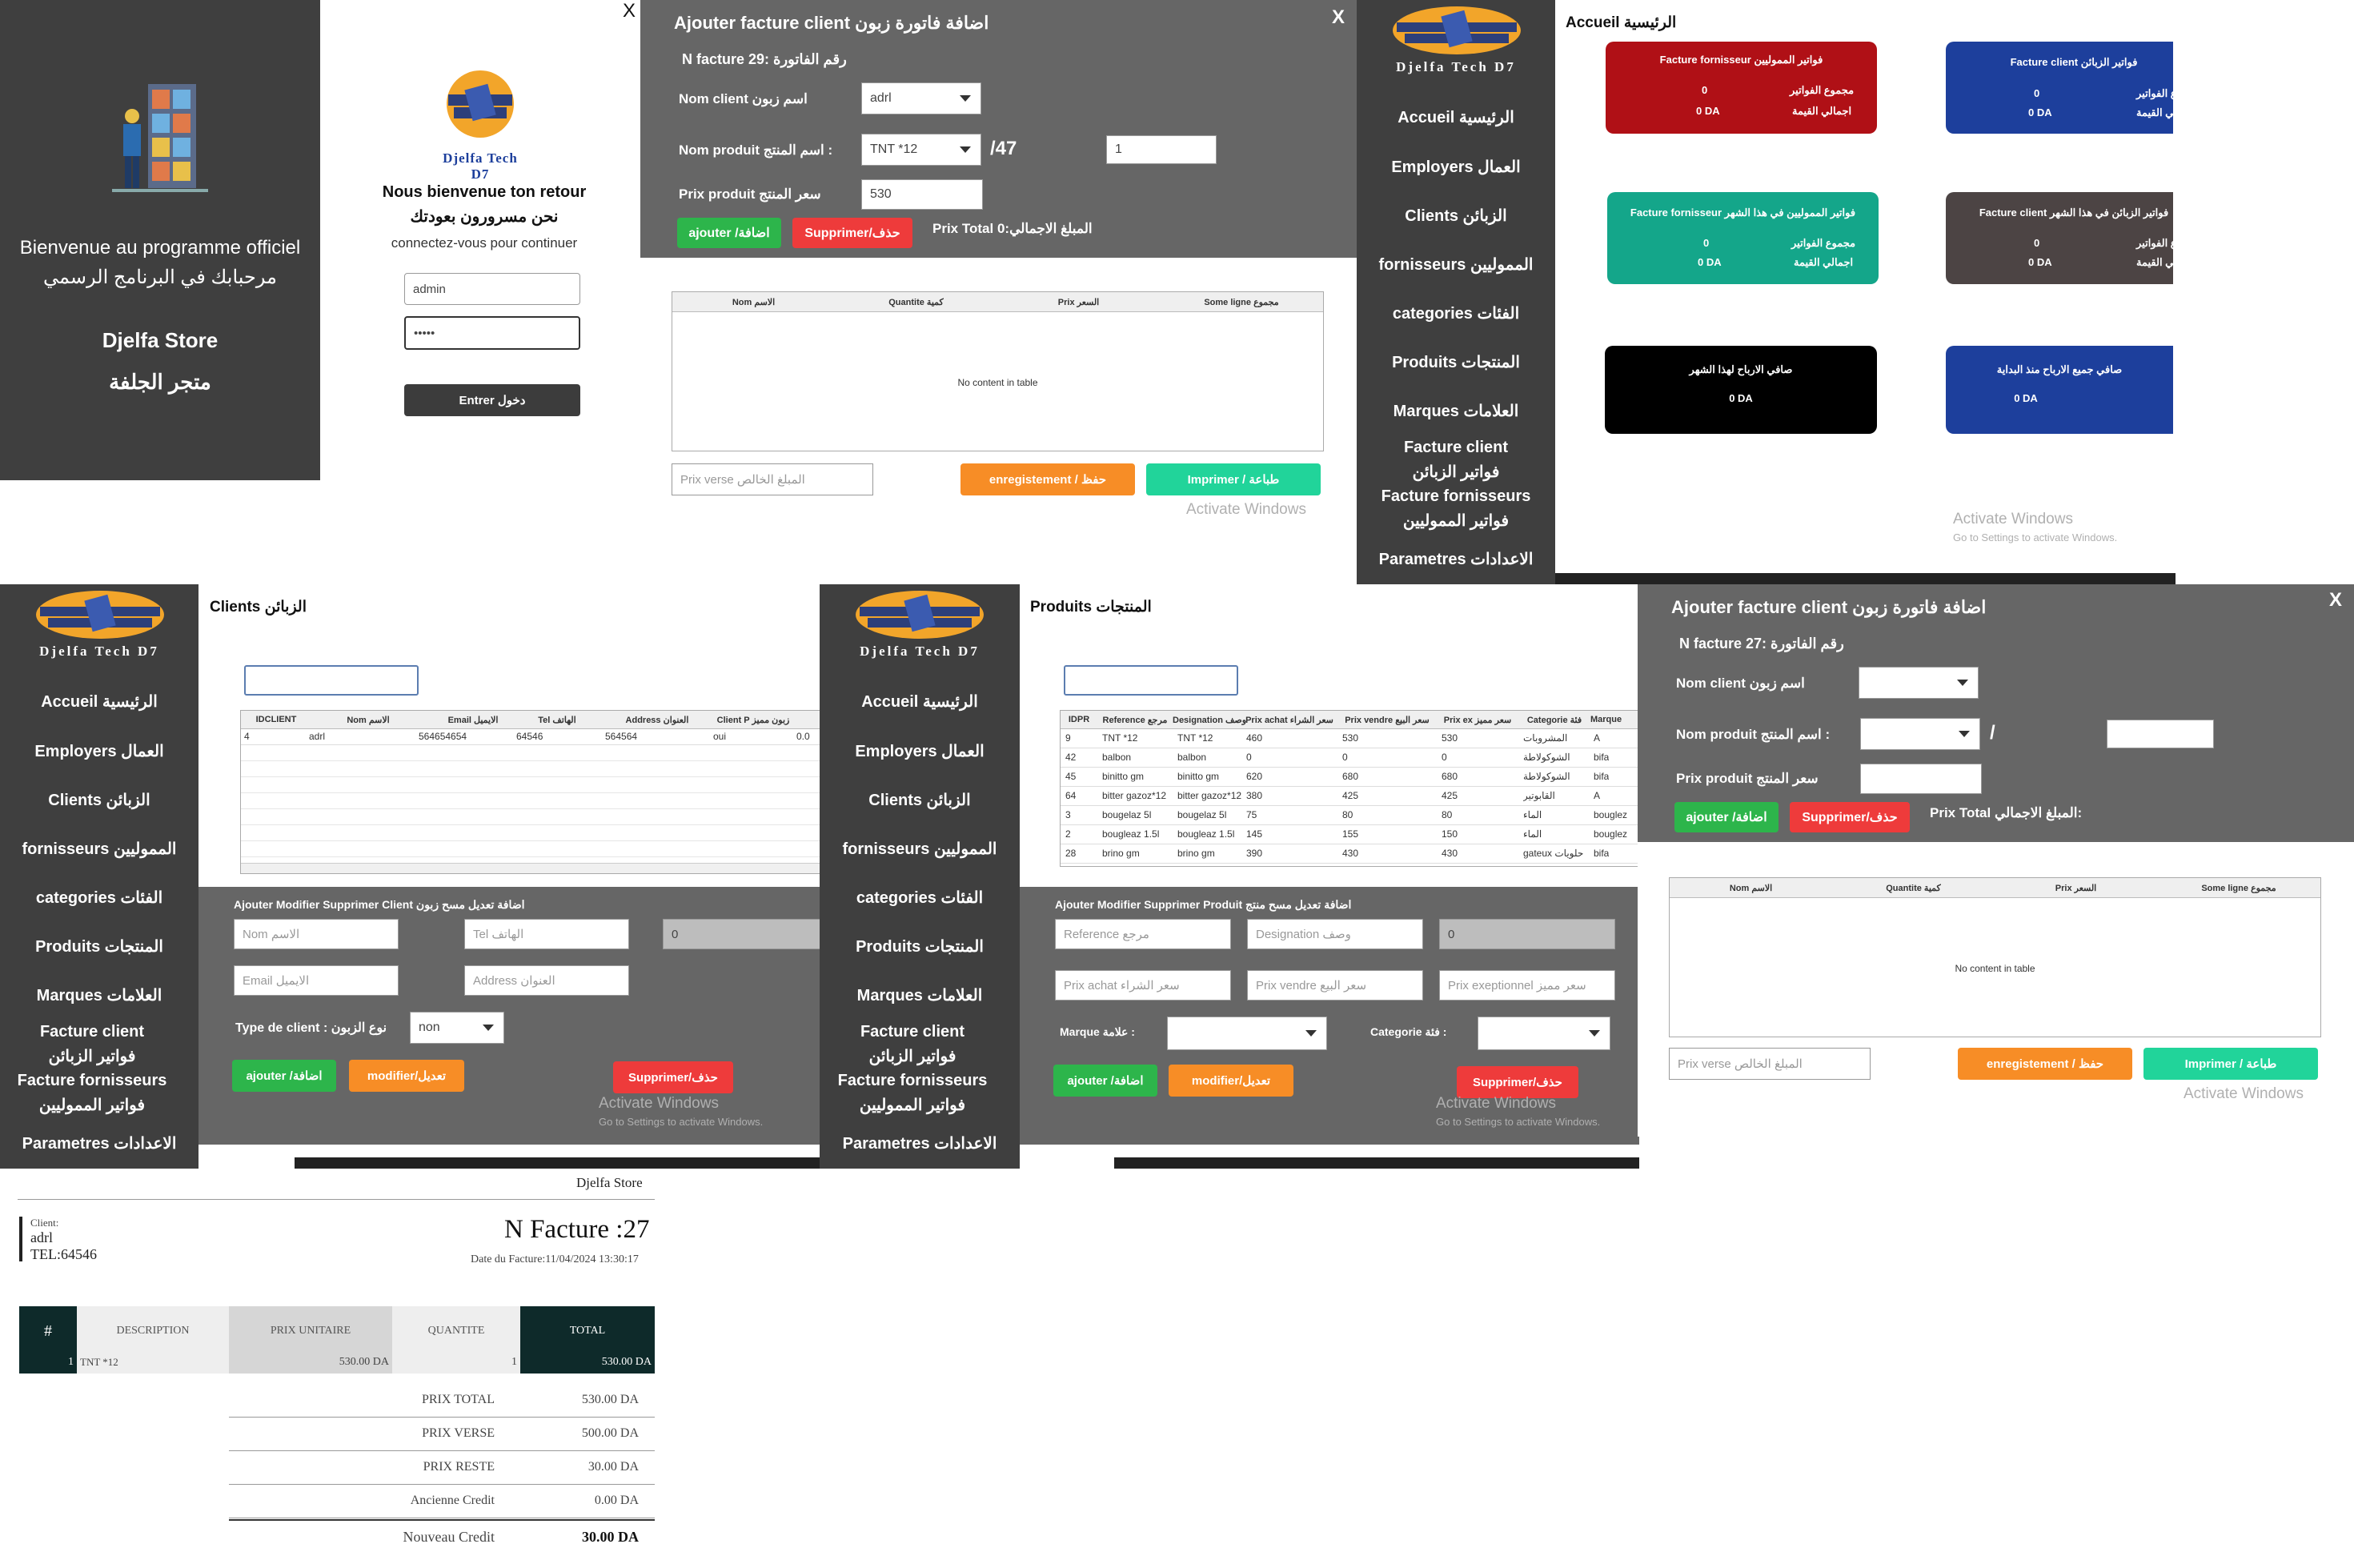 This screenshot has width=2354, height=1568. What do you see at coordinates (912, 1056) in the screenshot?
I see `sidebar-item-label: فواتير الزبائن` at bounding box center [912, 1056].